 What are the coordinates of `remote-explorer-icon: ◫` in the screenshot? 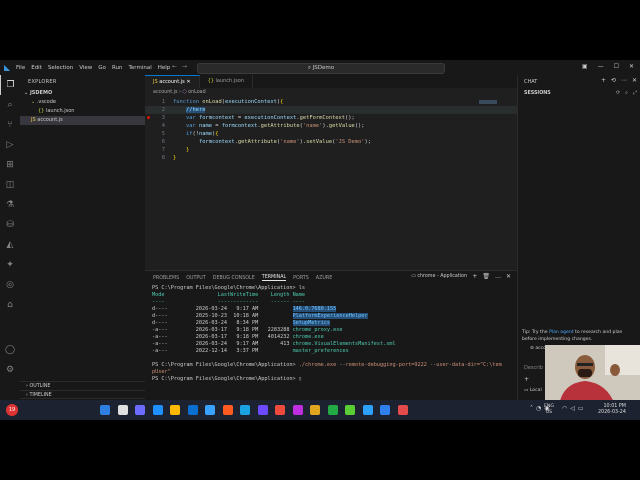 It's located at (10, 185).